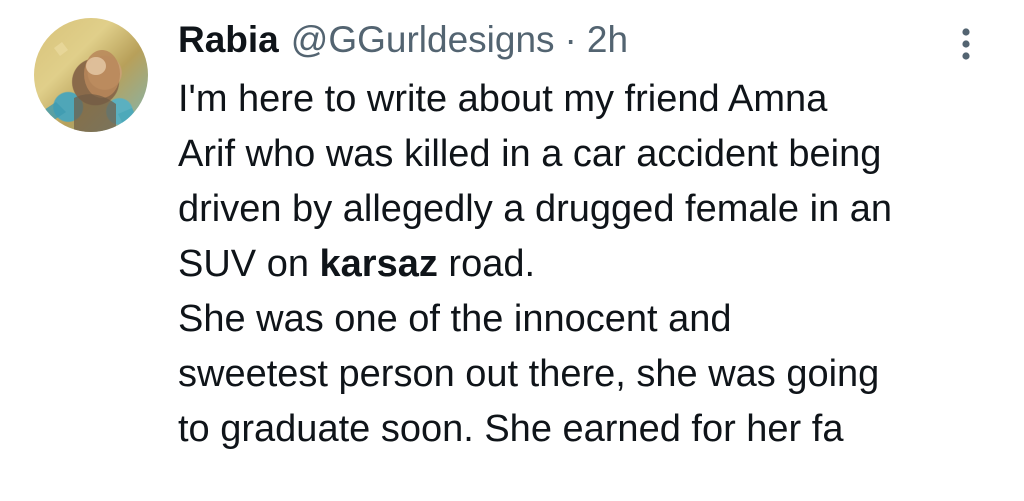 This screenshot has width=1024, height=501. I want to click on tweet-text-line: She was one of the innocent and, so click(593, 319).